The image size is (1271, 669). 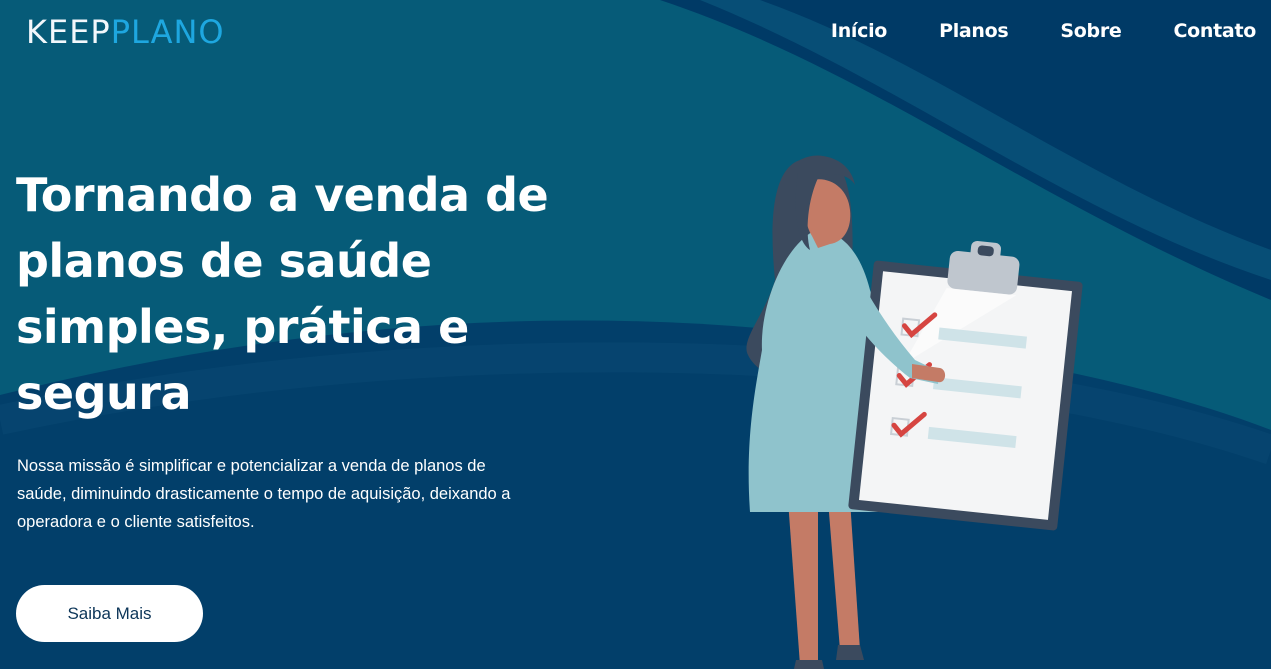 I want to click on brand-logo: KEEPPLANO, so click(x=125, y=32).